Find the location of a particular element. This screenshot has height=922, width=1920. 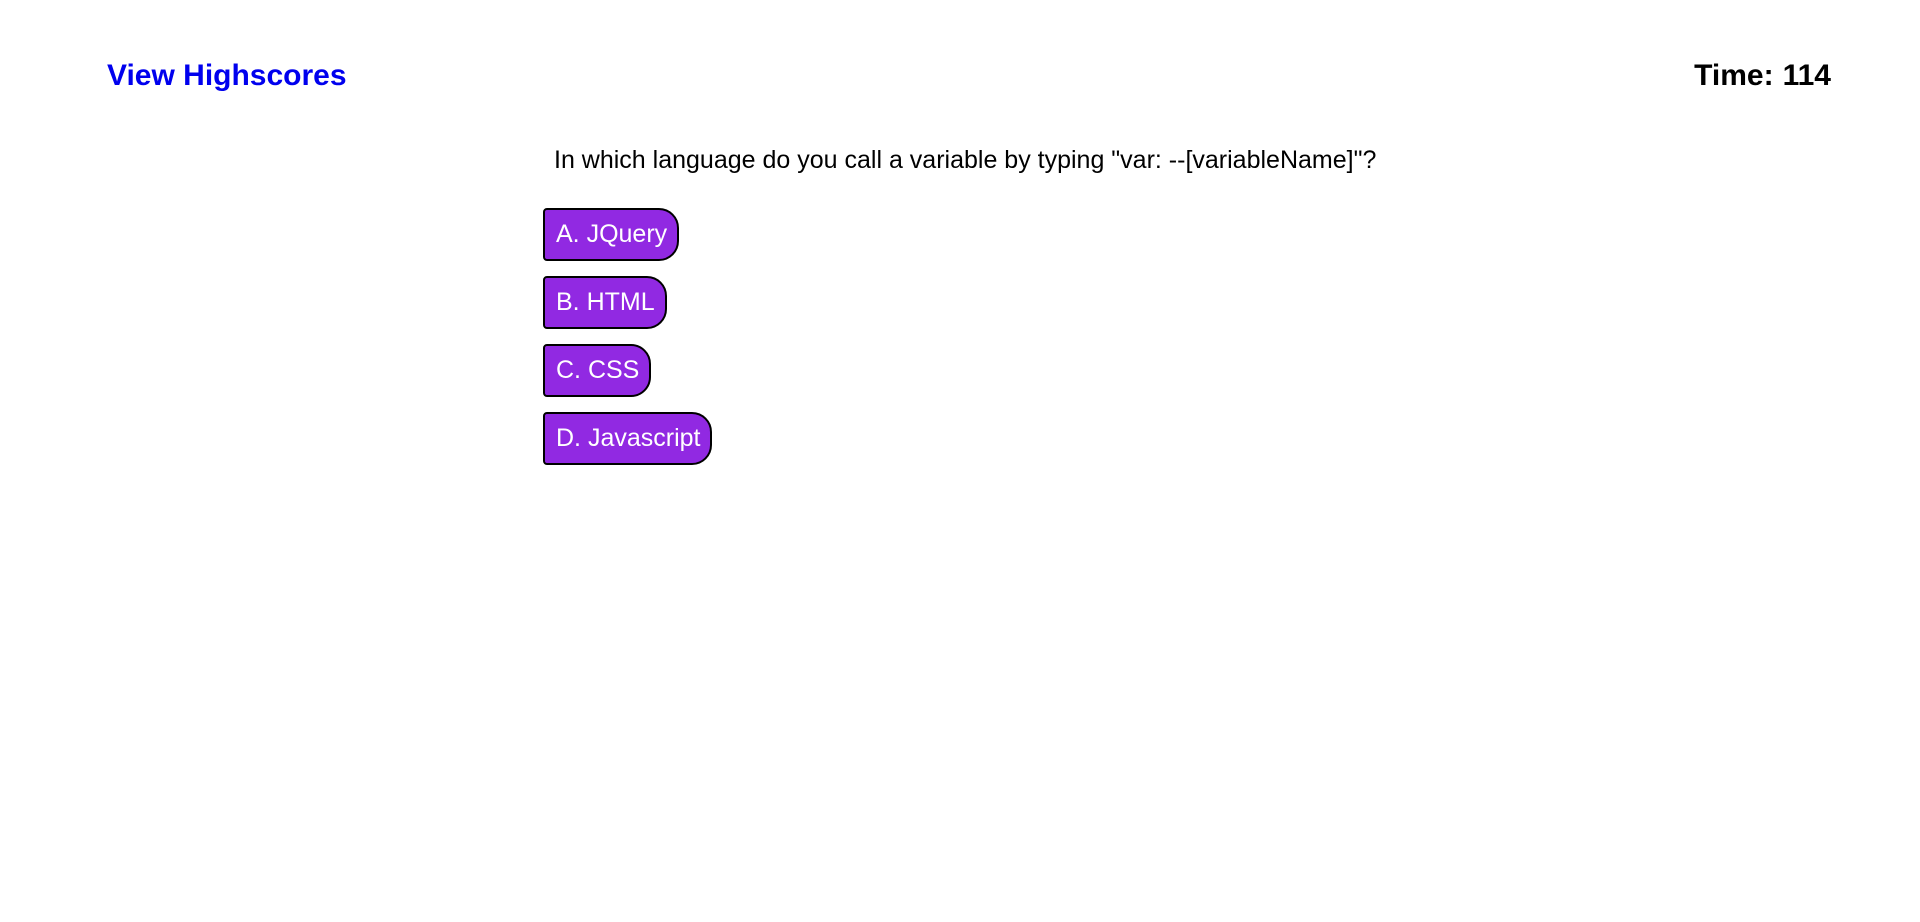

answer-button-a: A. JQuery is located at coordinates (611, 234).